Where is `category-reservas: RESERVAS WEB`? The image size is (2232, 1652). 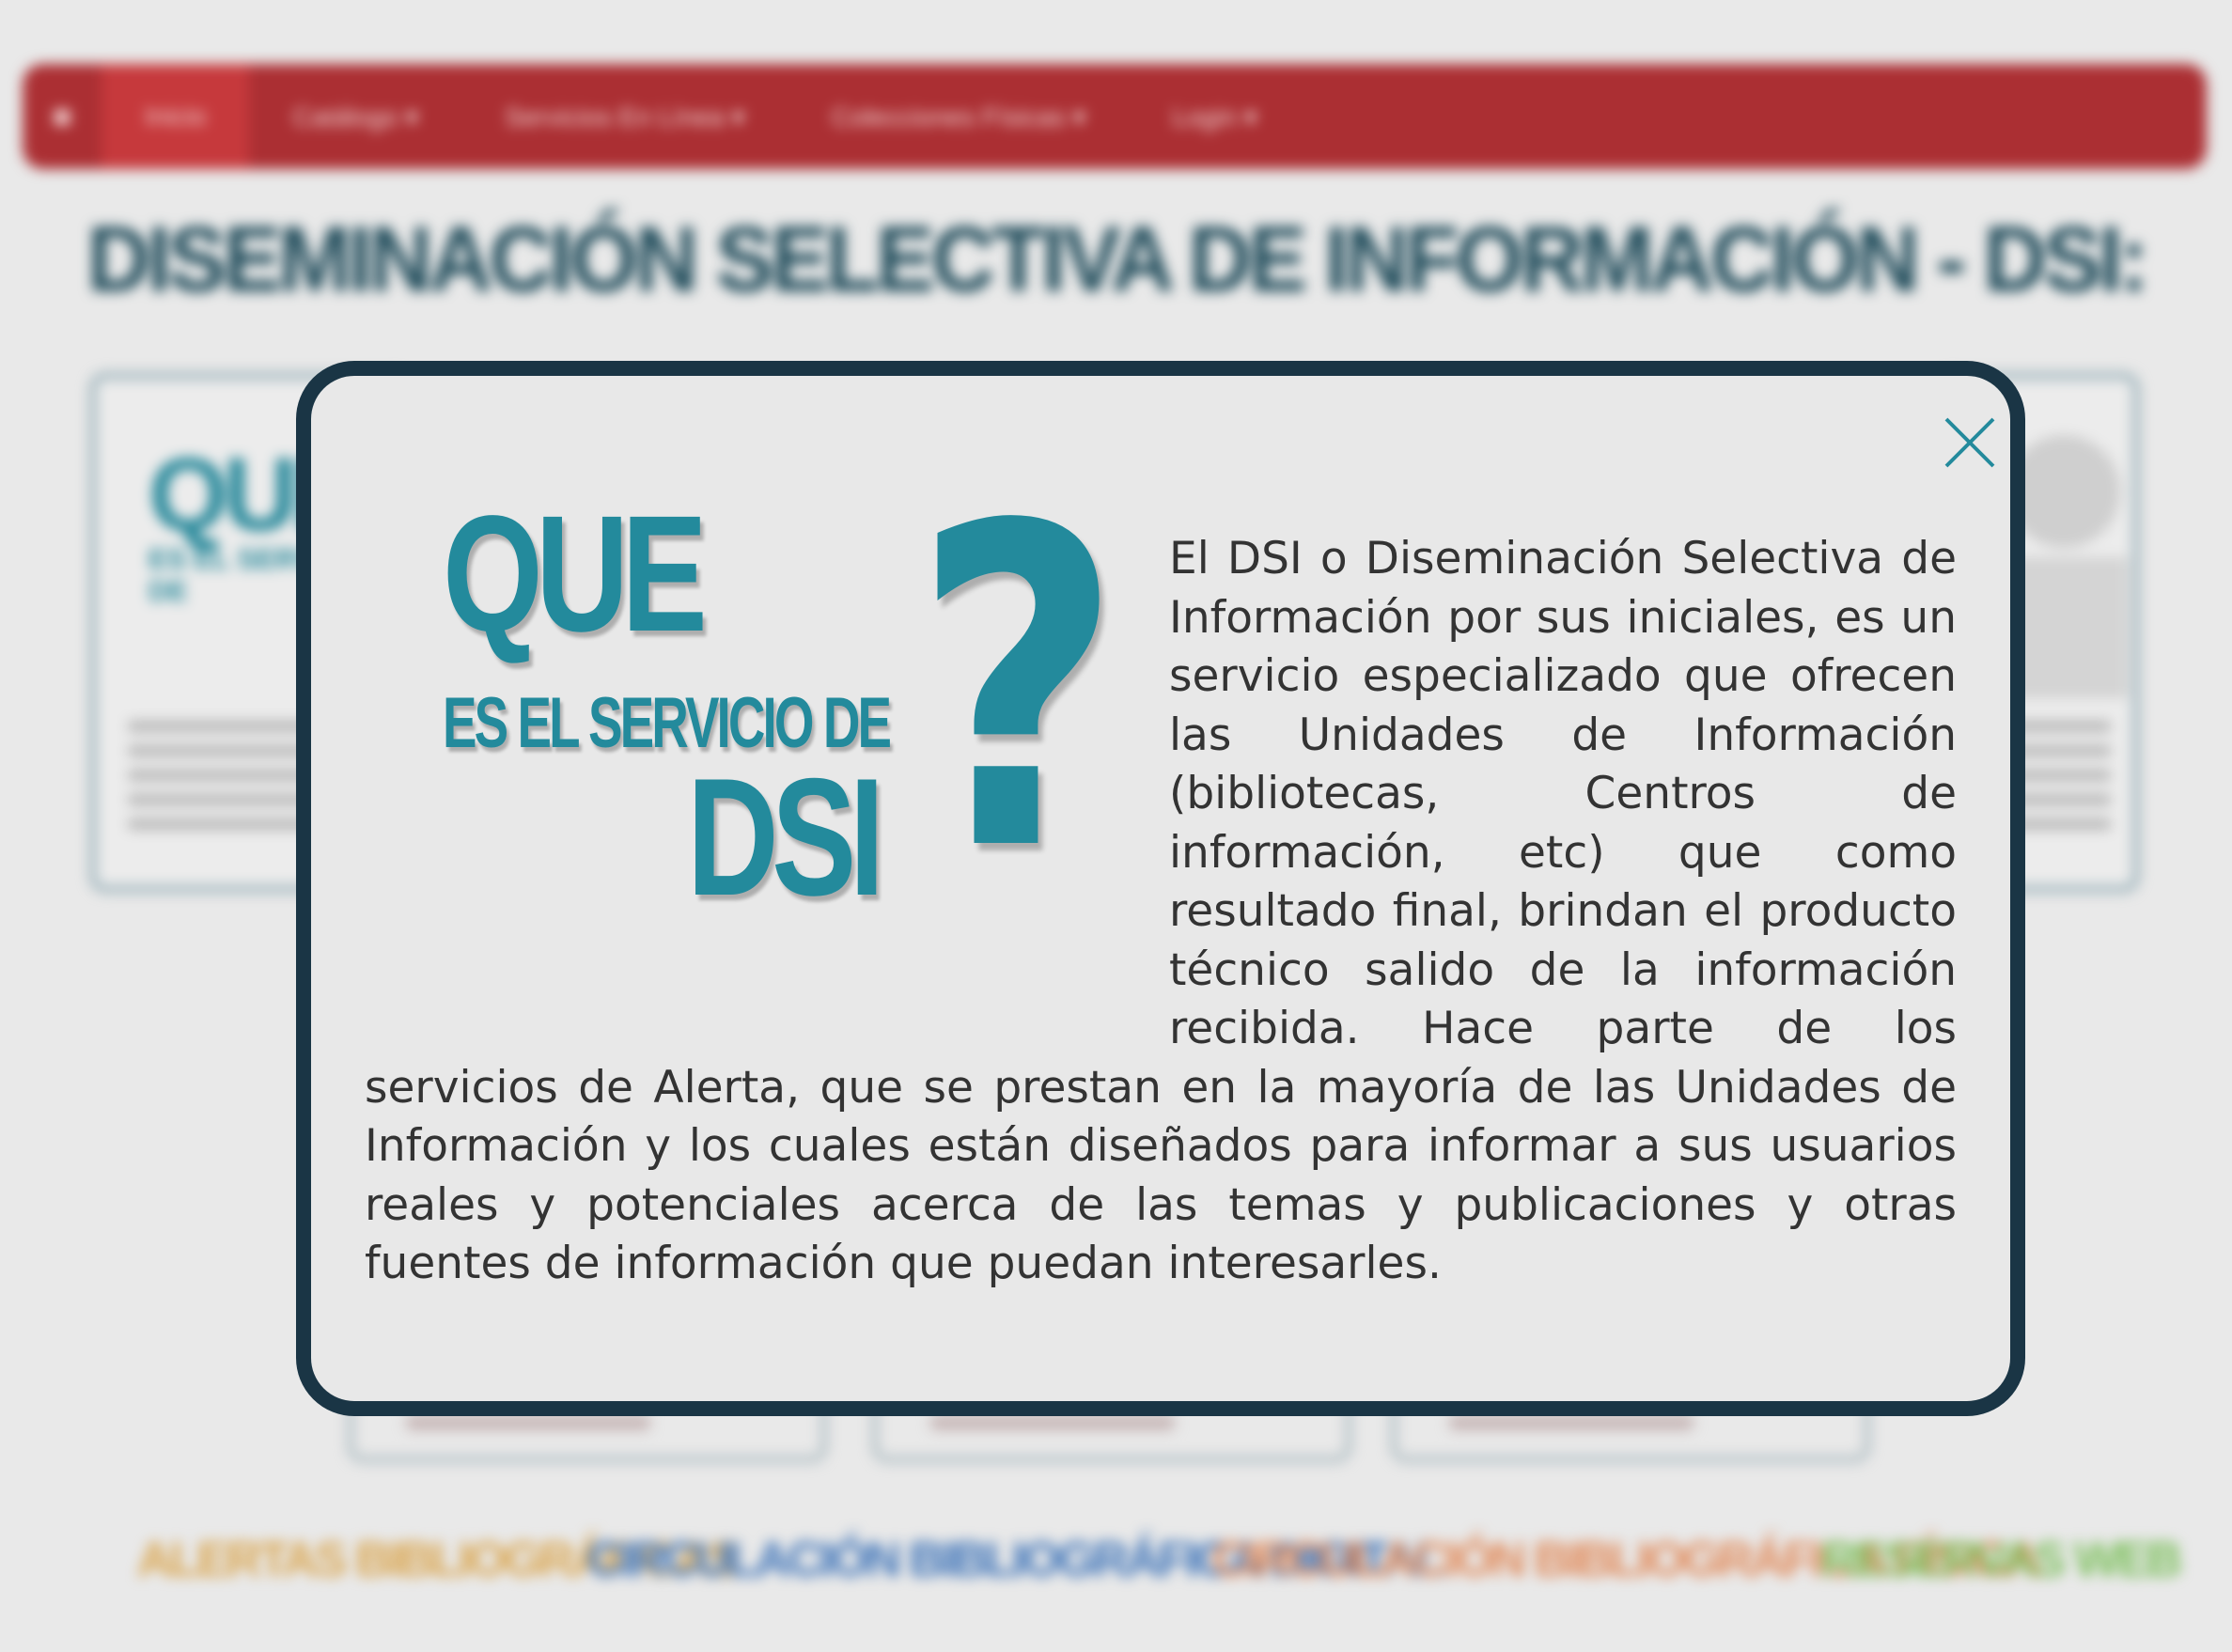
category-reservas: RESERVAS WEB is located at coordinates (2001, 1560).